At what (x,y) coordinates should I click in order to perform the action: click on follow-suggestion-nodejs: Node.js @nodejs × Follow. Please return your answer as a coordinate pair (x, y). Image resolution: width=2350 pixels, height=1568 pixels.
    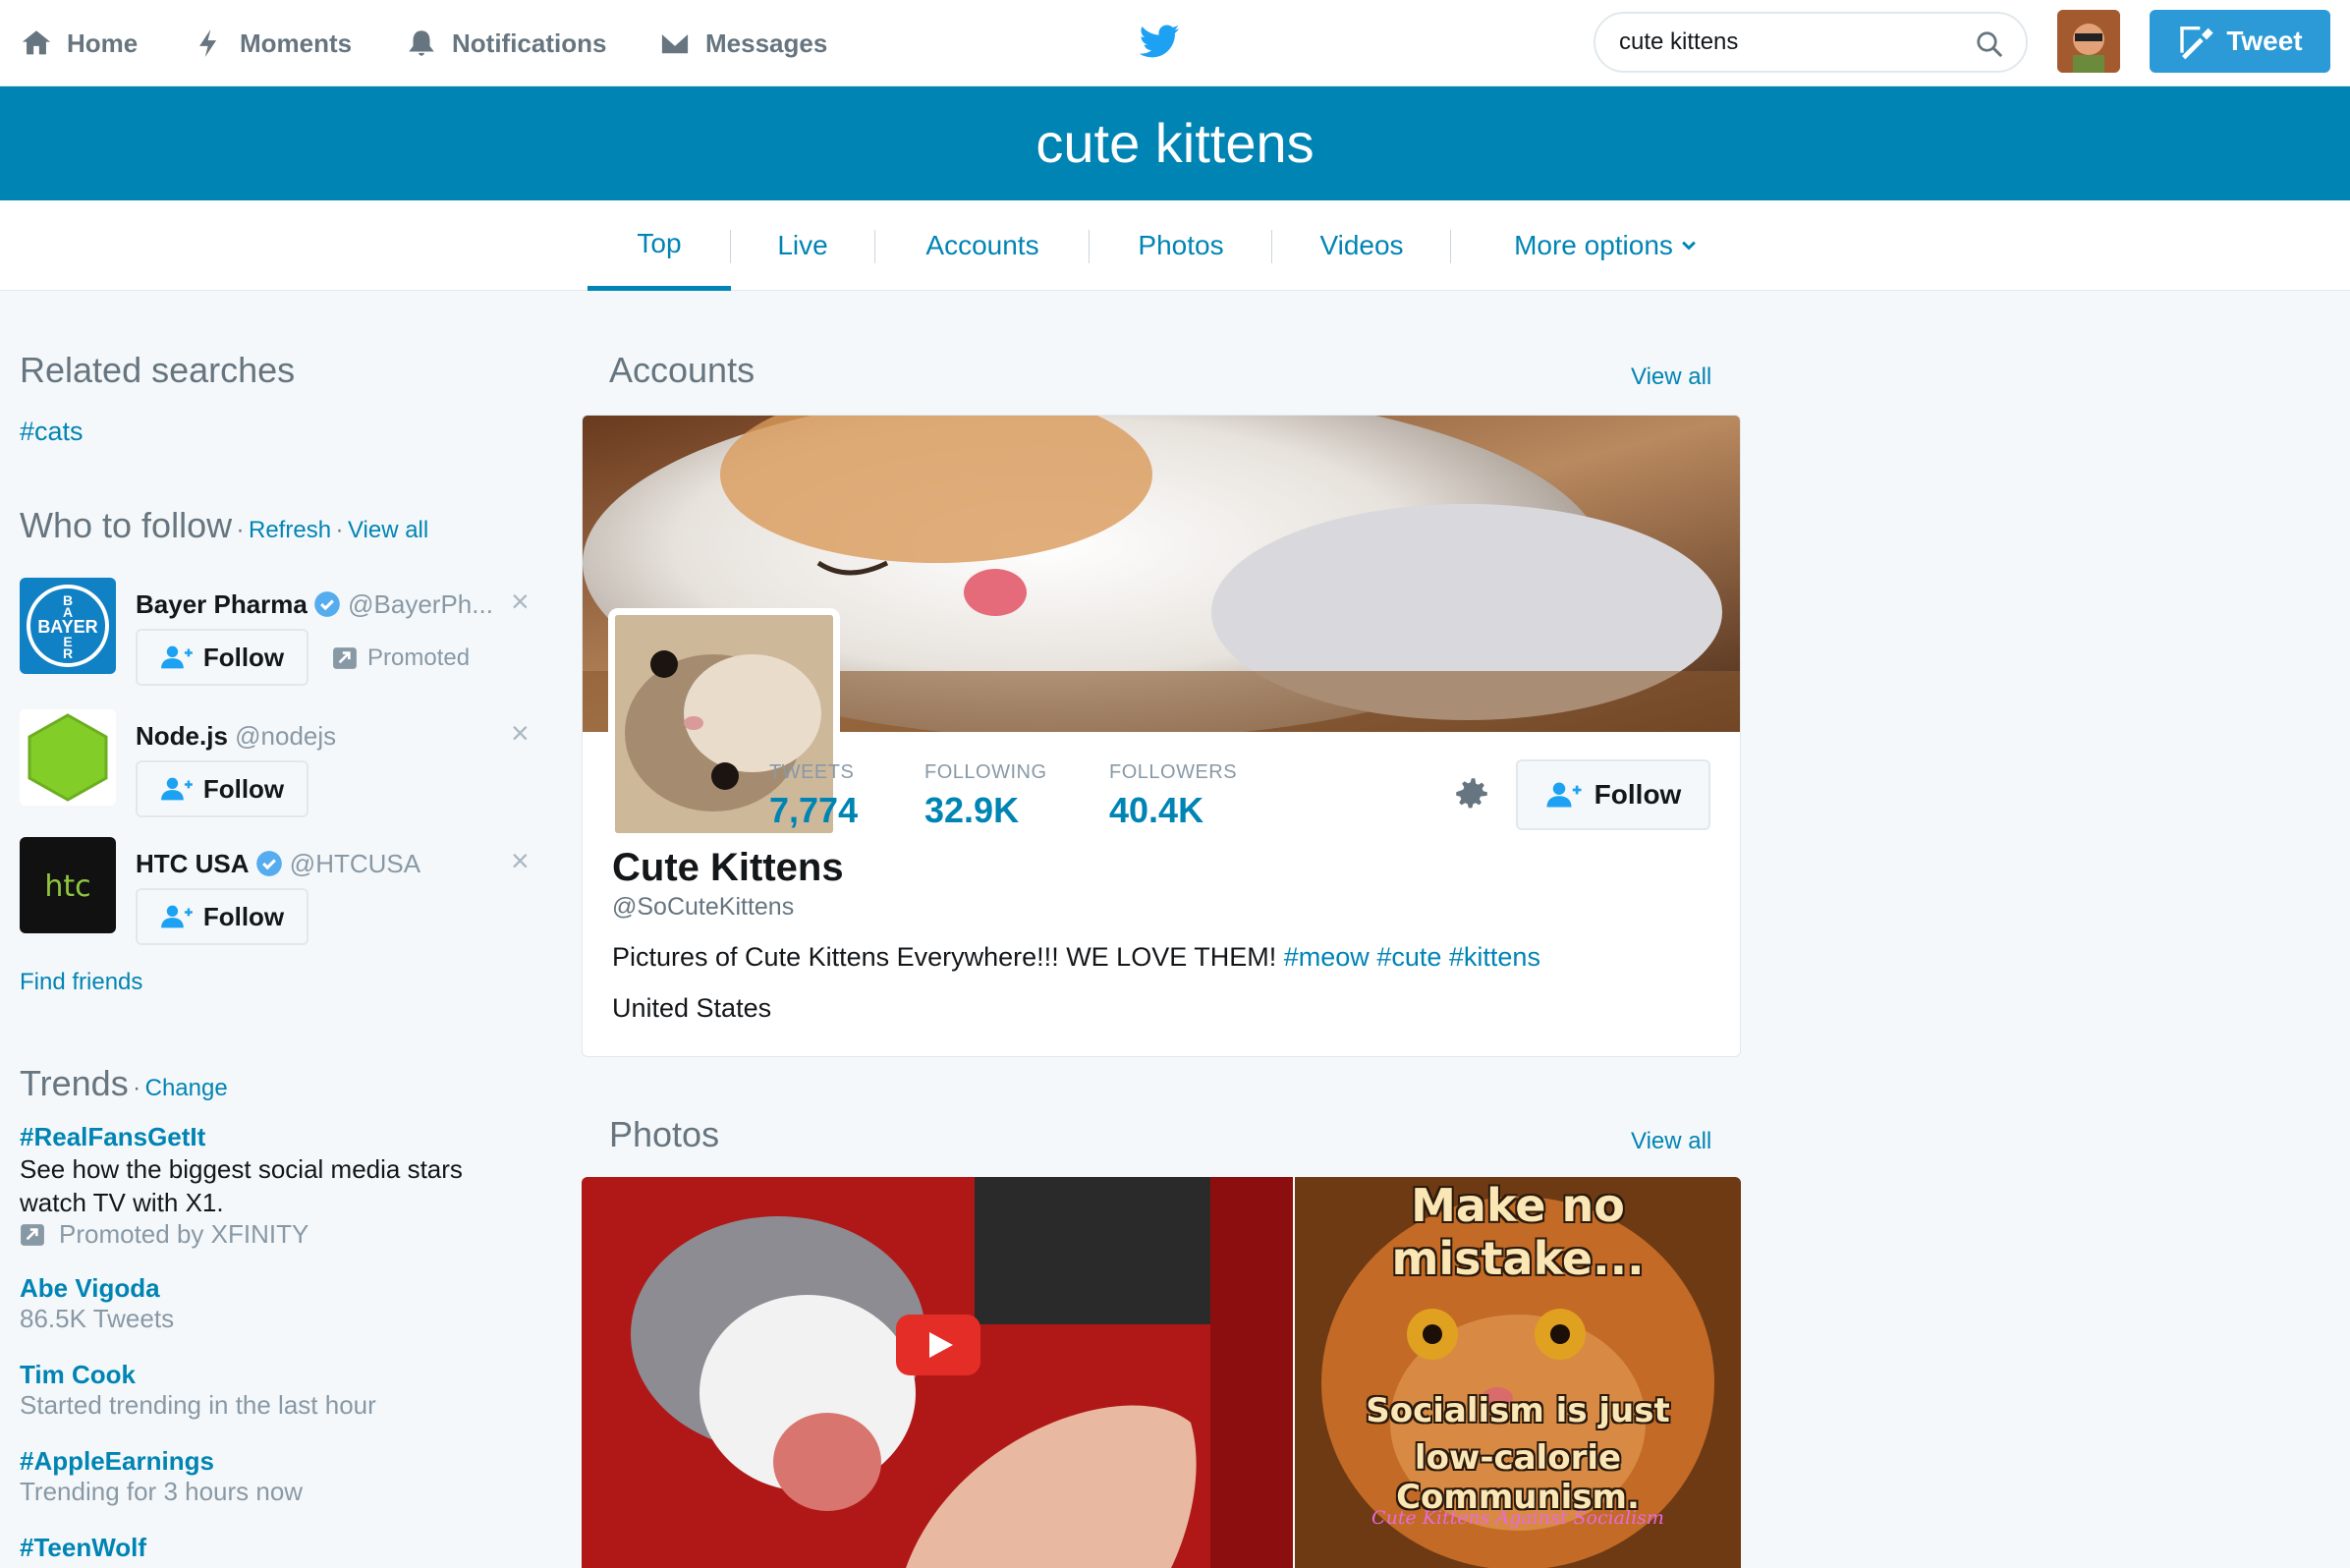
    Looking at the image, I should click on (285, 763).